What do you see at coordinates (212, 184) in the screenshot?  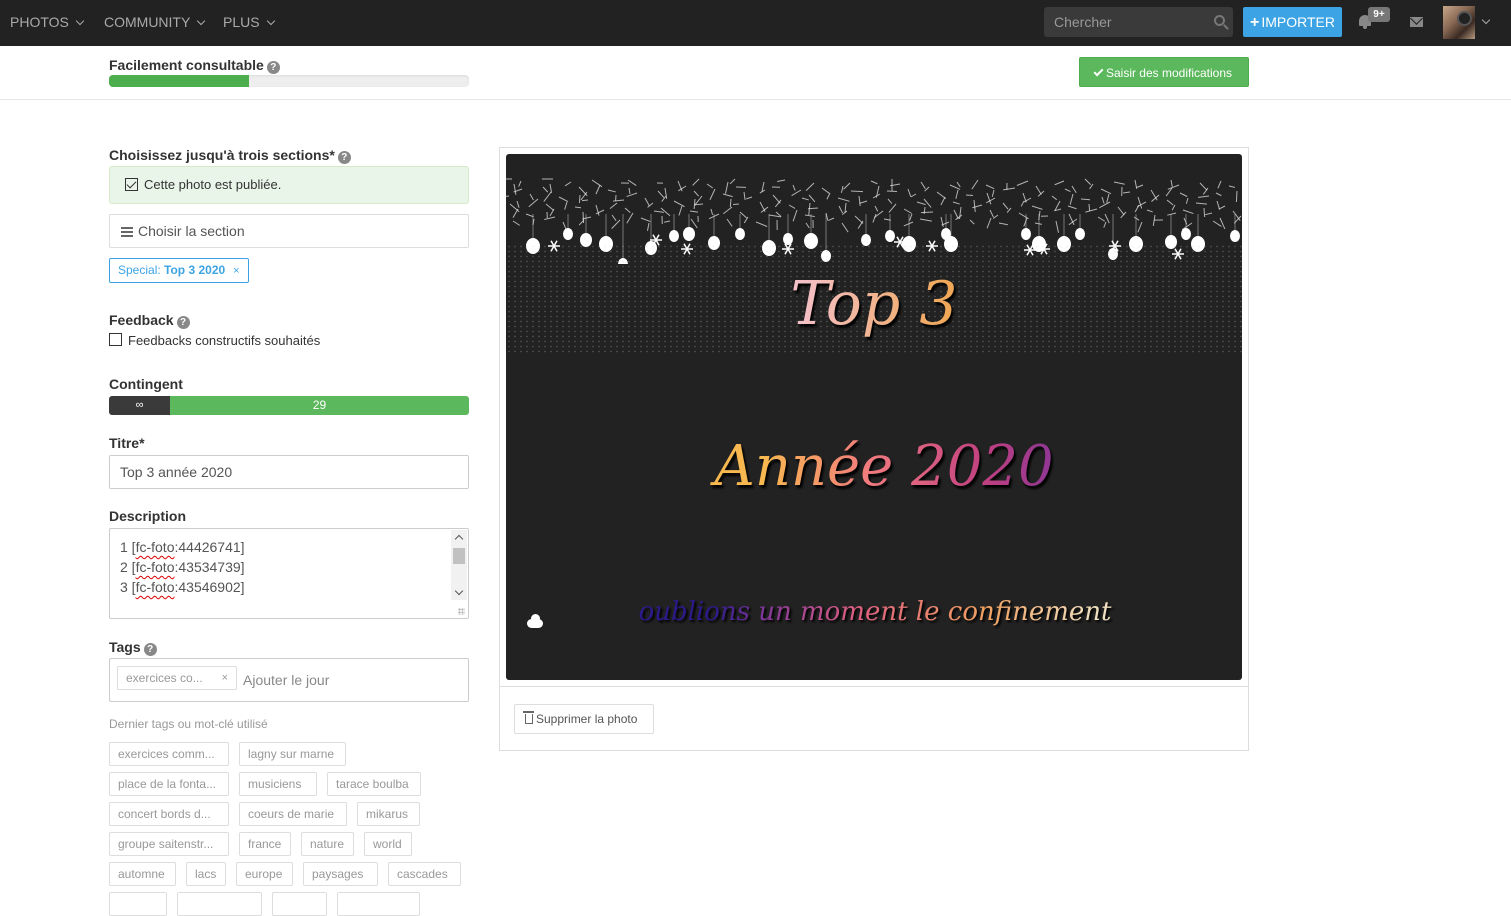 I see `published-text: Cette photo est publiée.` at bounding box center [212, 184].